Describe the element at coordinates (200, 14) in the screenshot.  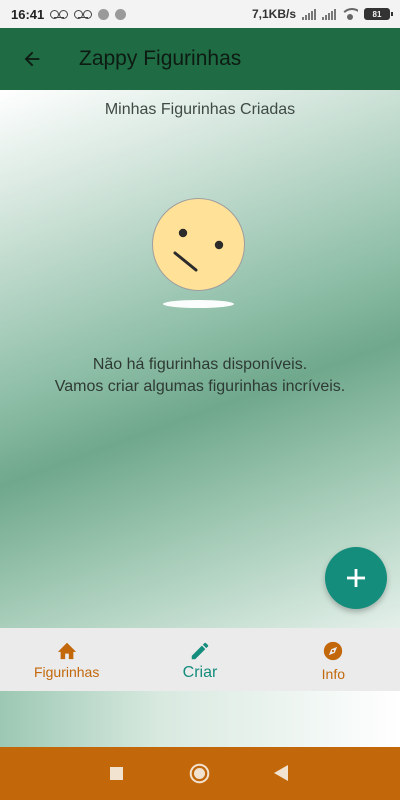
I see `status-bar: 16:41 7,1KB/s 81` at that location.